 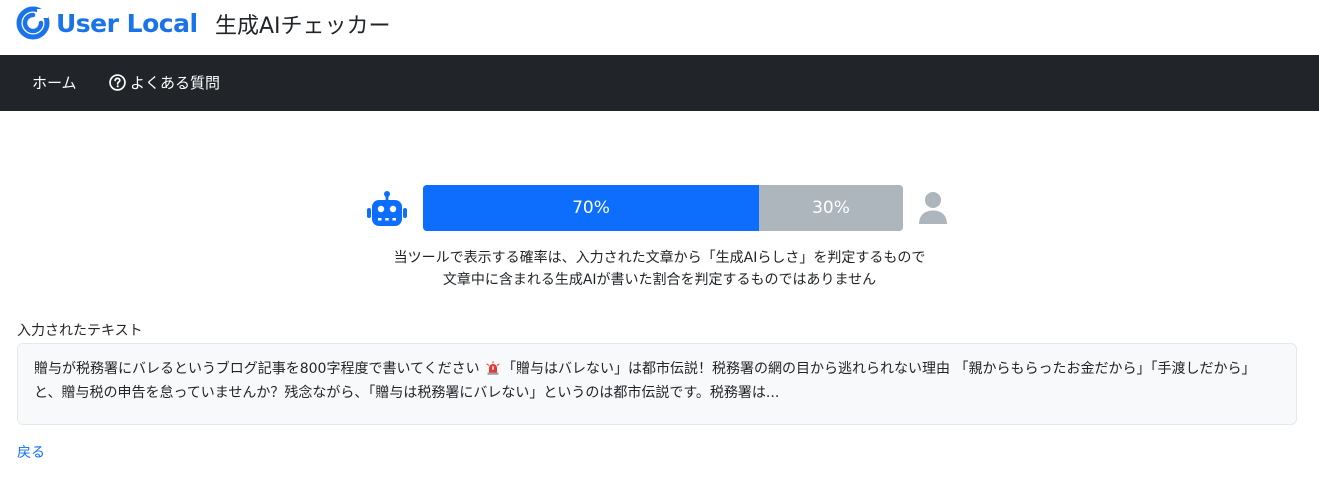 What do you see at coordinates (493, 368) in the screenshot?
I see `rotating-light-icon` at bounding box center [493, 368].